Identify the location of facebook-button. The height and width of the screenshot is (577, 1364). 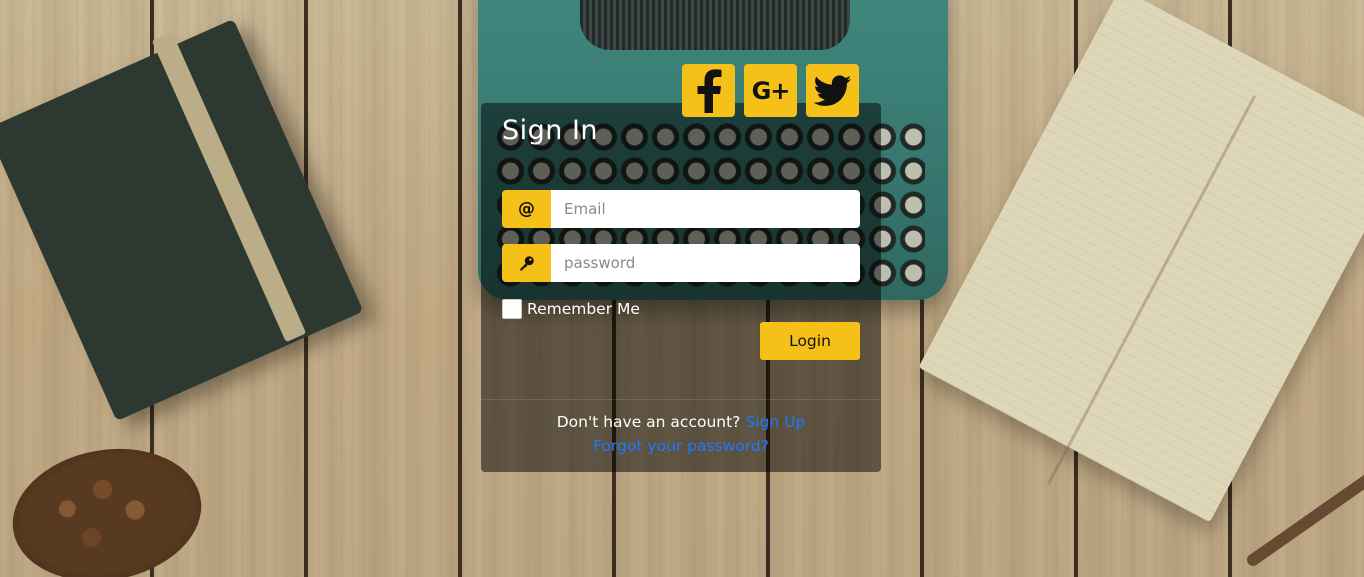
(708, 90).